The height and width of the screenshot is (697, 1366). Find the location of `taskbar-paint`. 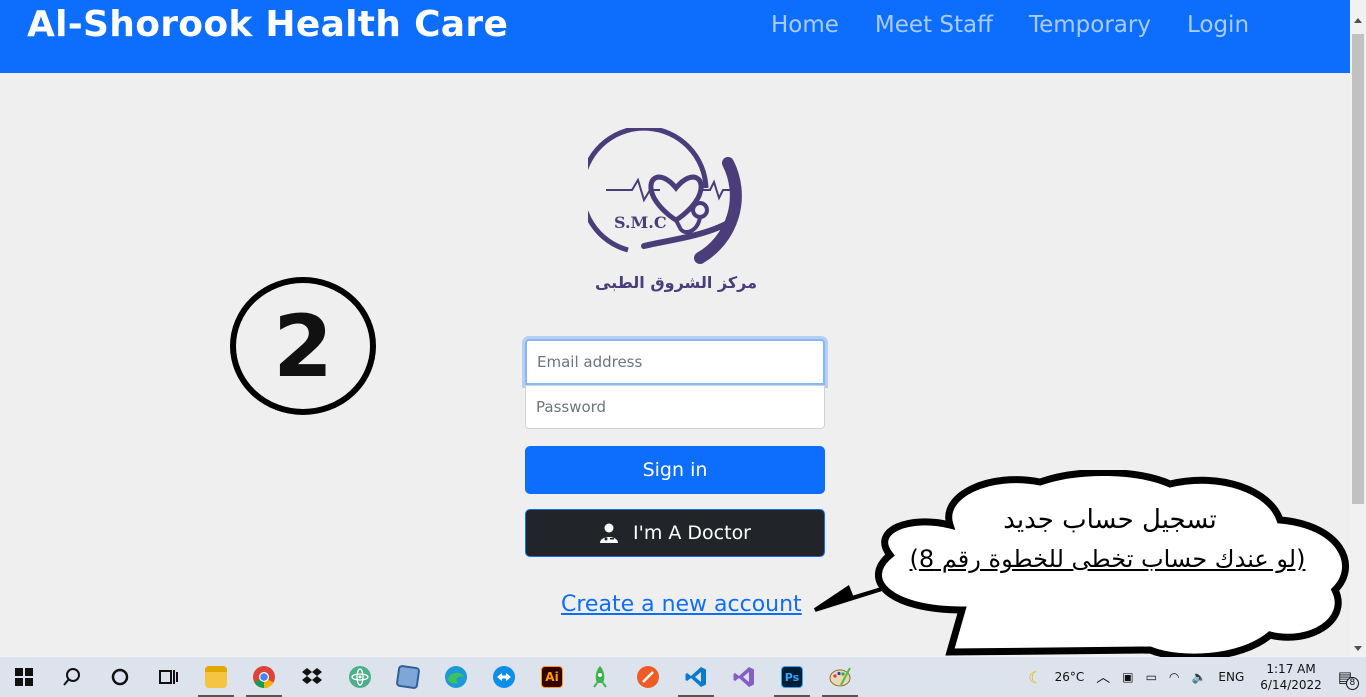

taskbar-paint is located at coordinates (840, 677).